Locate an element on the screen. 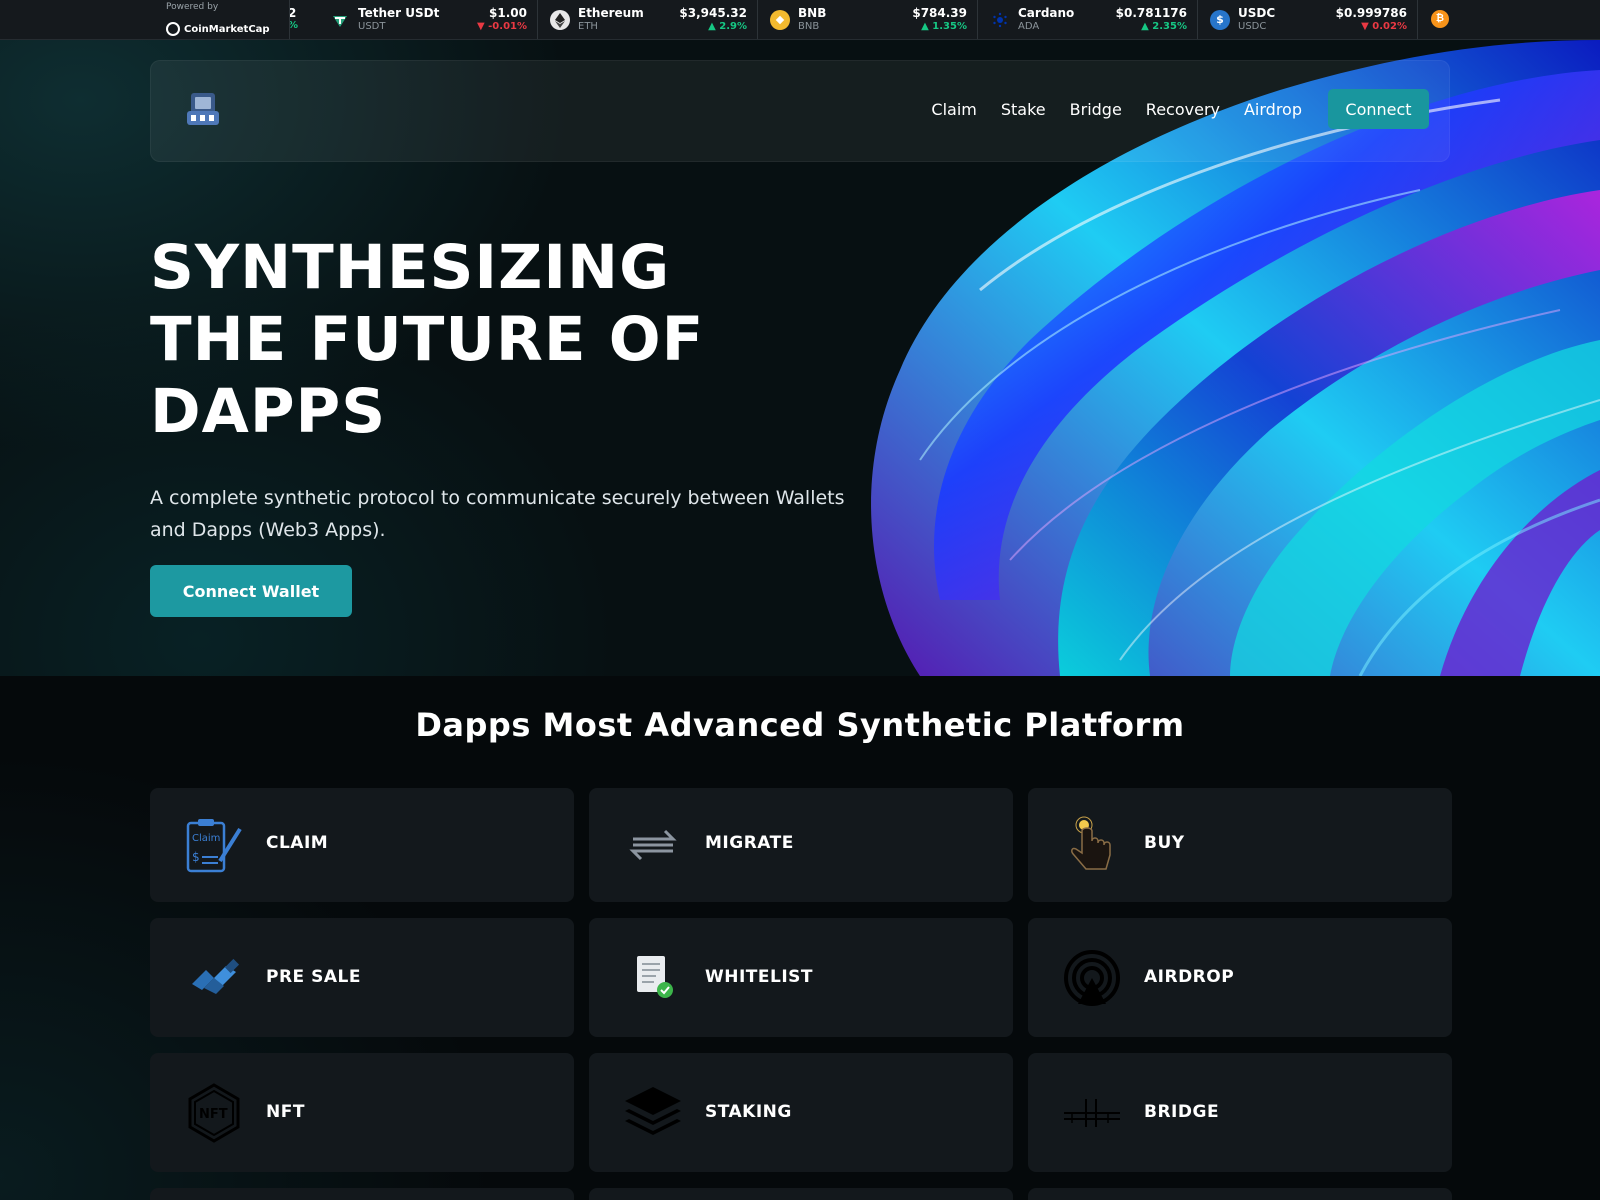 This screenshot has height=1200, width=1600. feature-card-staking: STAKING is located at coordinates (801, 1112).